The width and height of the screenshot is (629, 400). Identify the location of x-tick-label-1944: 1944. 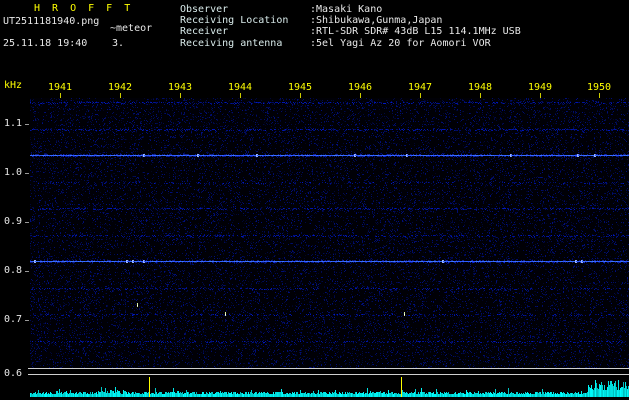
(240, 87).